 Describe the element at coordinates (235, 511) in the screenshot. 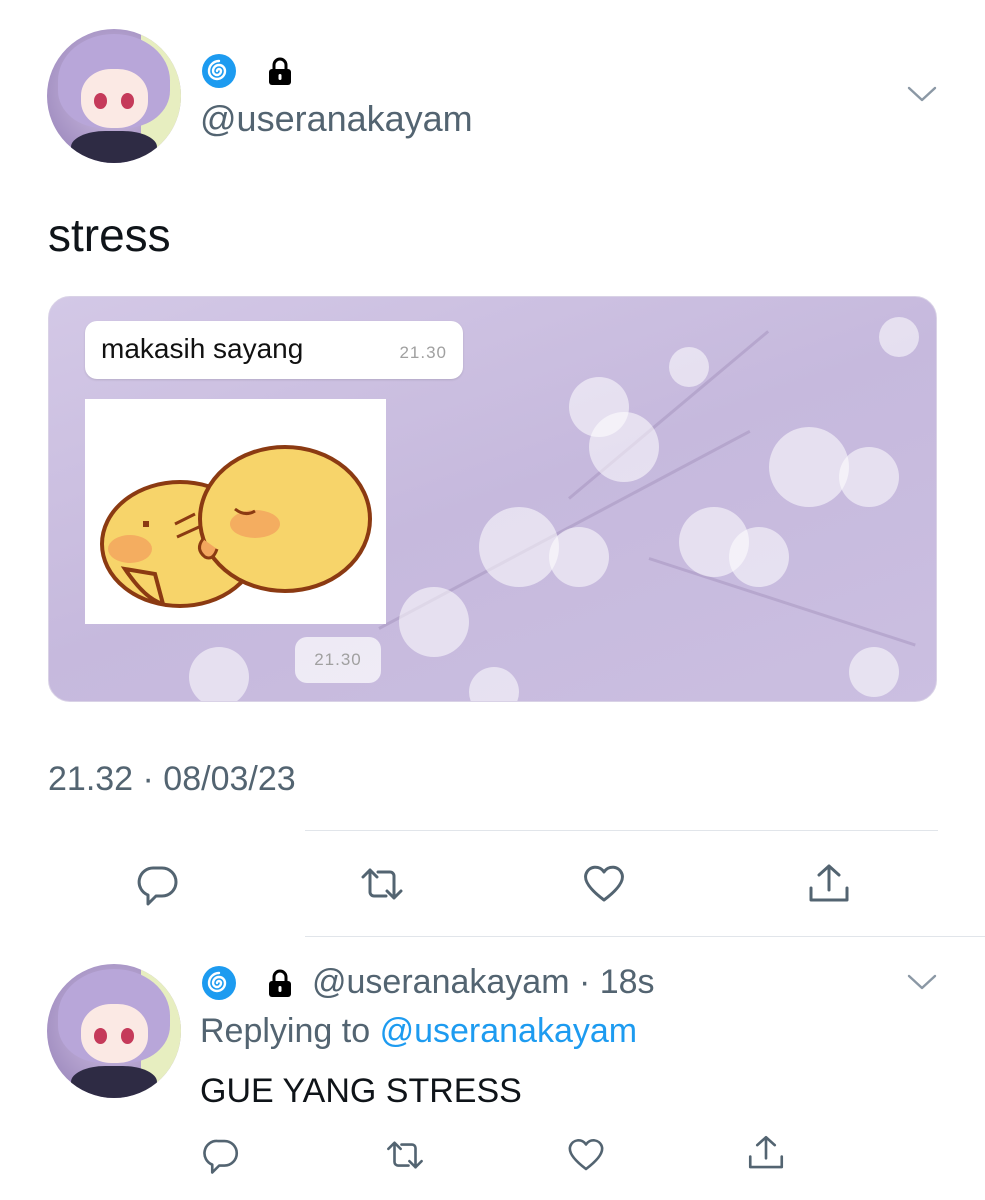

I see `chick-sticker` at that location.